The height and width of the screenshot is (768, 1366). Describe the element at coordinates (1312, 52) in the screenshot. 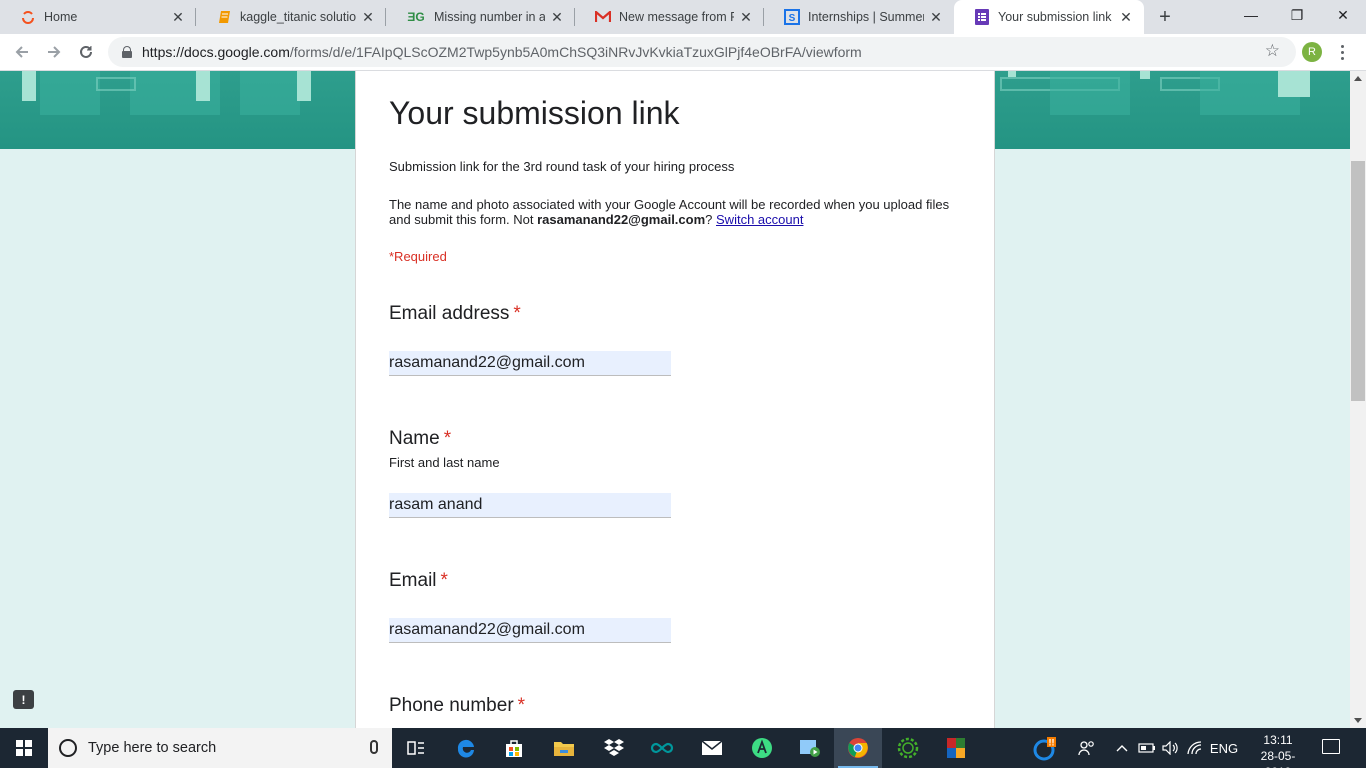

I see `profile-avatar: R` at that location.